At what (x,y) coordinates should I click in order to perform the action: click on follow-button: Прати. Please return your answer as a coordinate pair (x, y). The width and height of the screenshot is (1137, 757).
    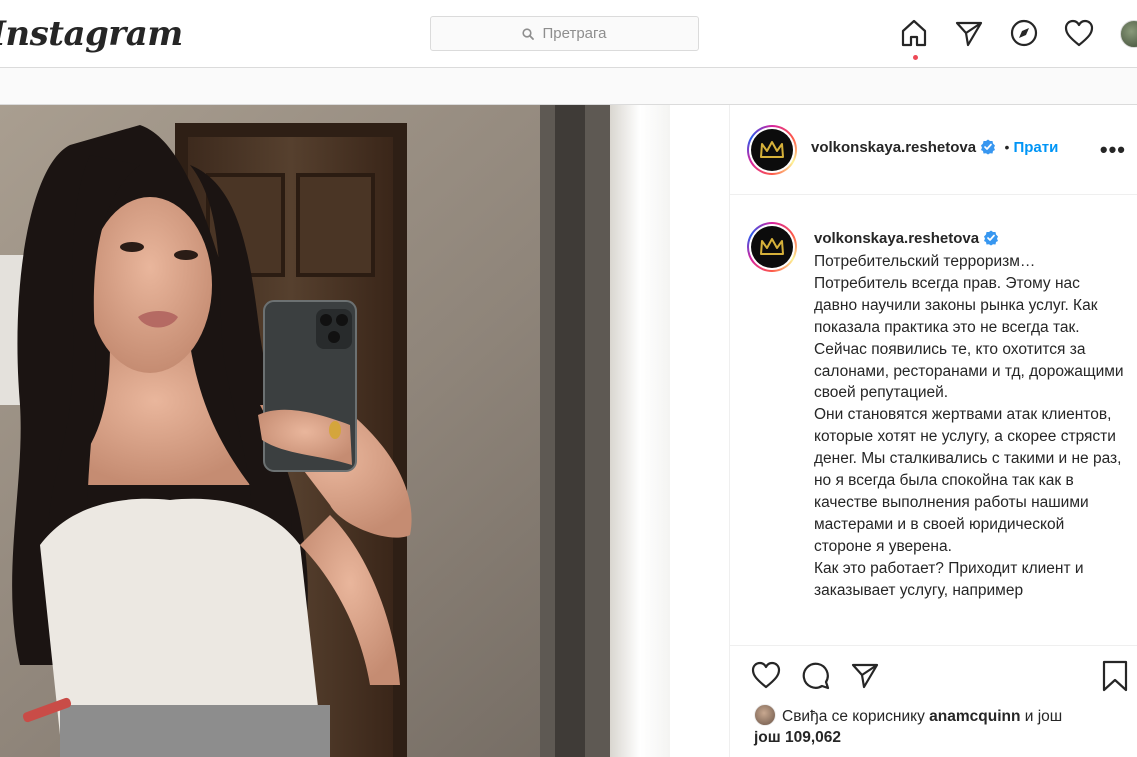
    Looking at the image, I should click on (1035, 147).